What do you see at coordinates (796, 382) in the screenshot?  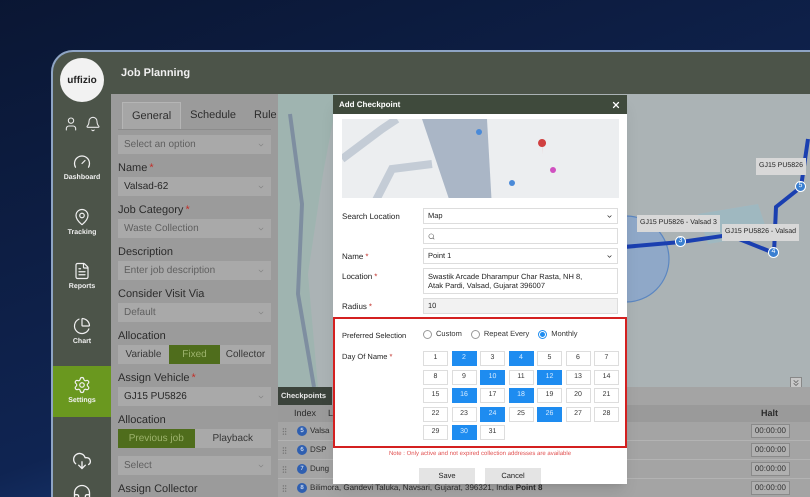 I see `collapse-icon` at bounding box center [796, 382].